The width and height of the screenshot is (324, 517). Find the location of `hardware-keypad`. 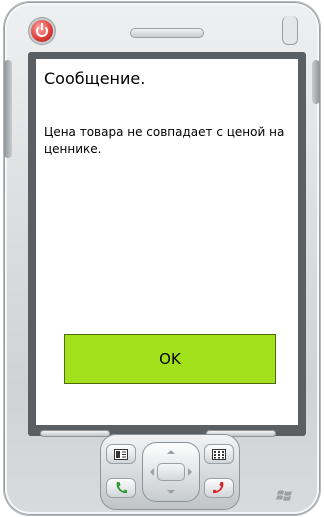

hardware-keypad is located at coordinates (170, 472).